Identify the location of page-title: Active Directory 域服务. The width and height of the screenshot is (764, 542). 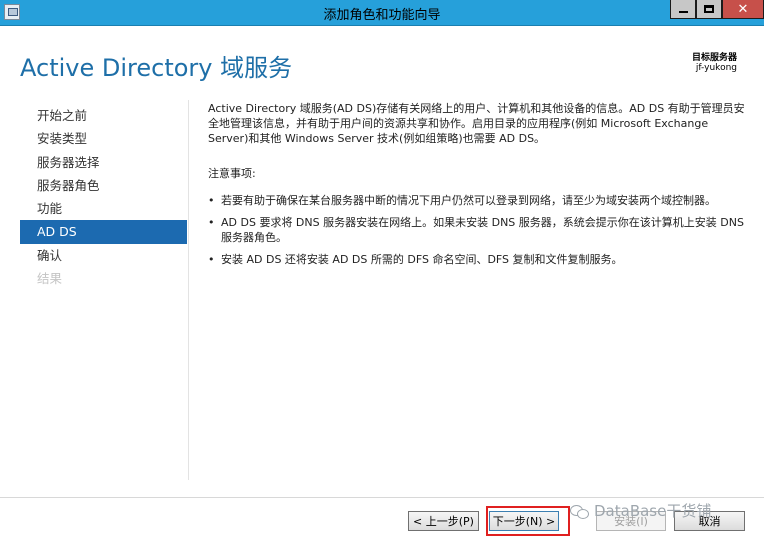
(156, 68).